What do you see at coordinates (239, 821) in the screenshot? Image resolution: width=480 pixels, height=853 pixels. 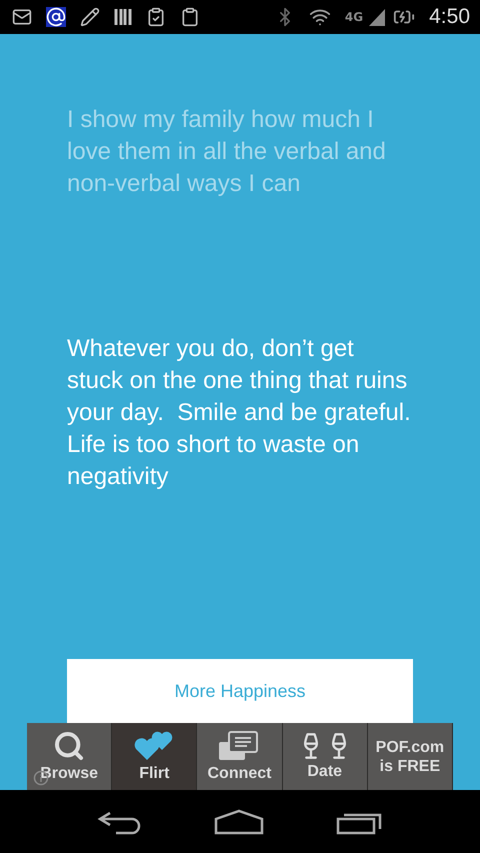 I see `home-icon` at bounding box center [239, 821].